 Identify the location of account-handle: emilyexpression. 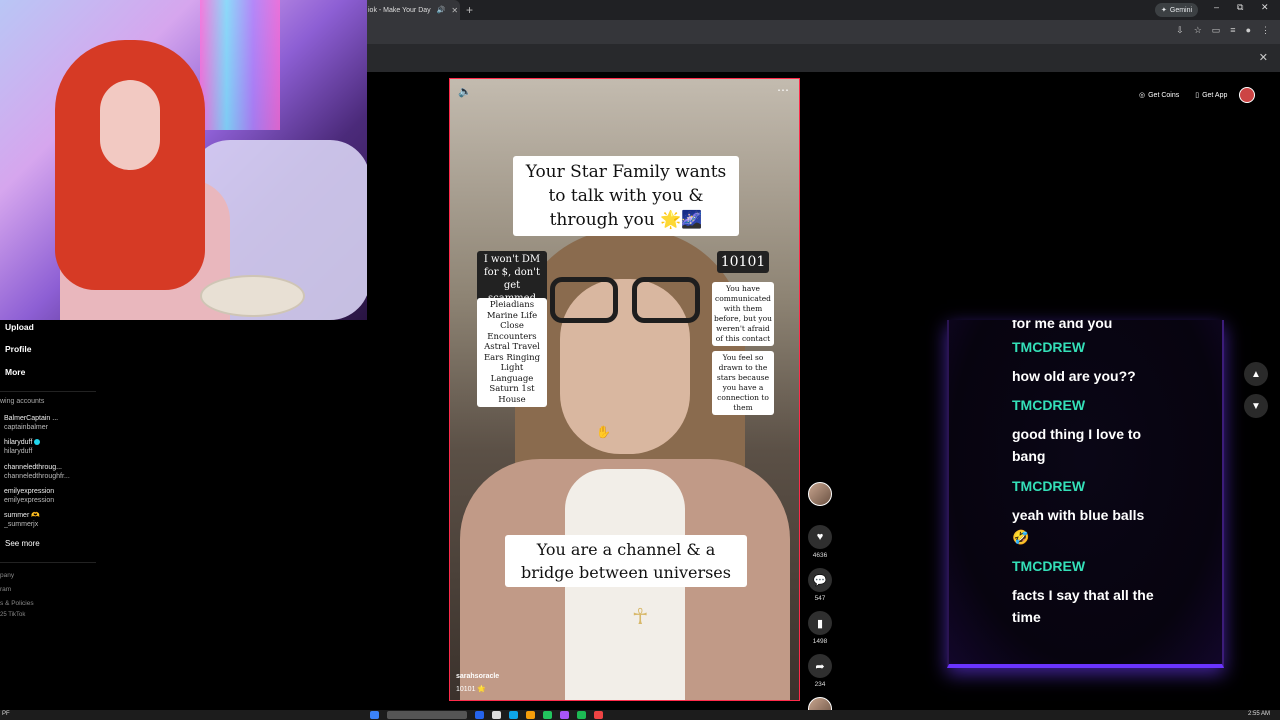
(29, 500).